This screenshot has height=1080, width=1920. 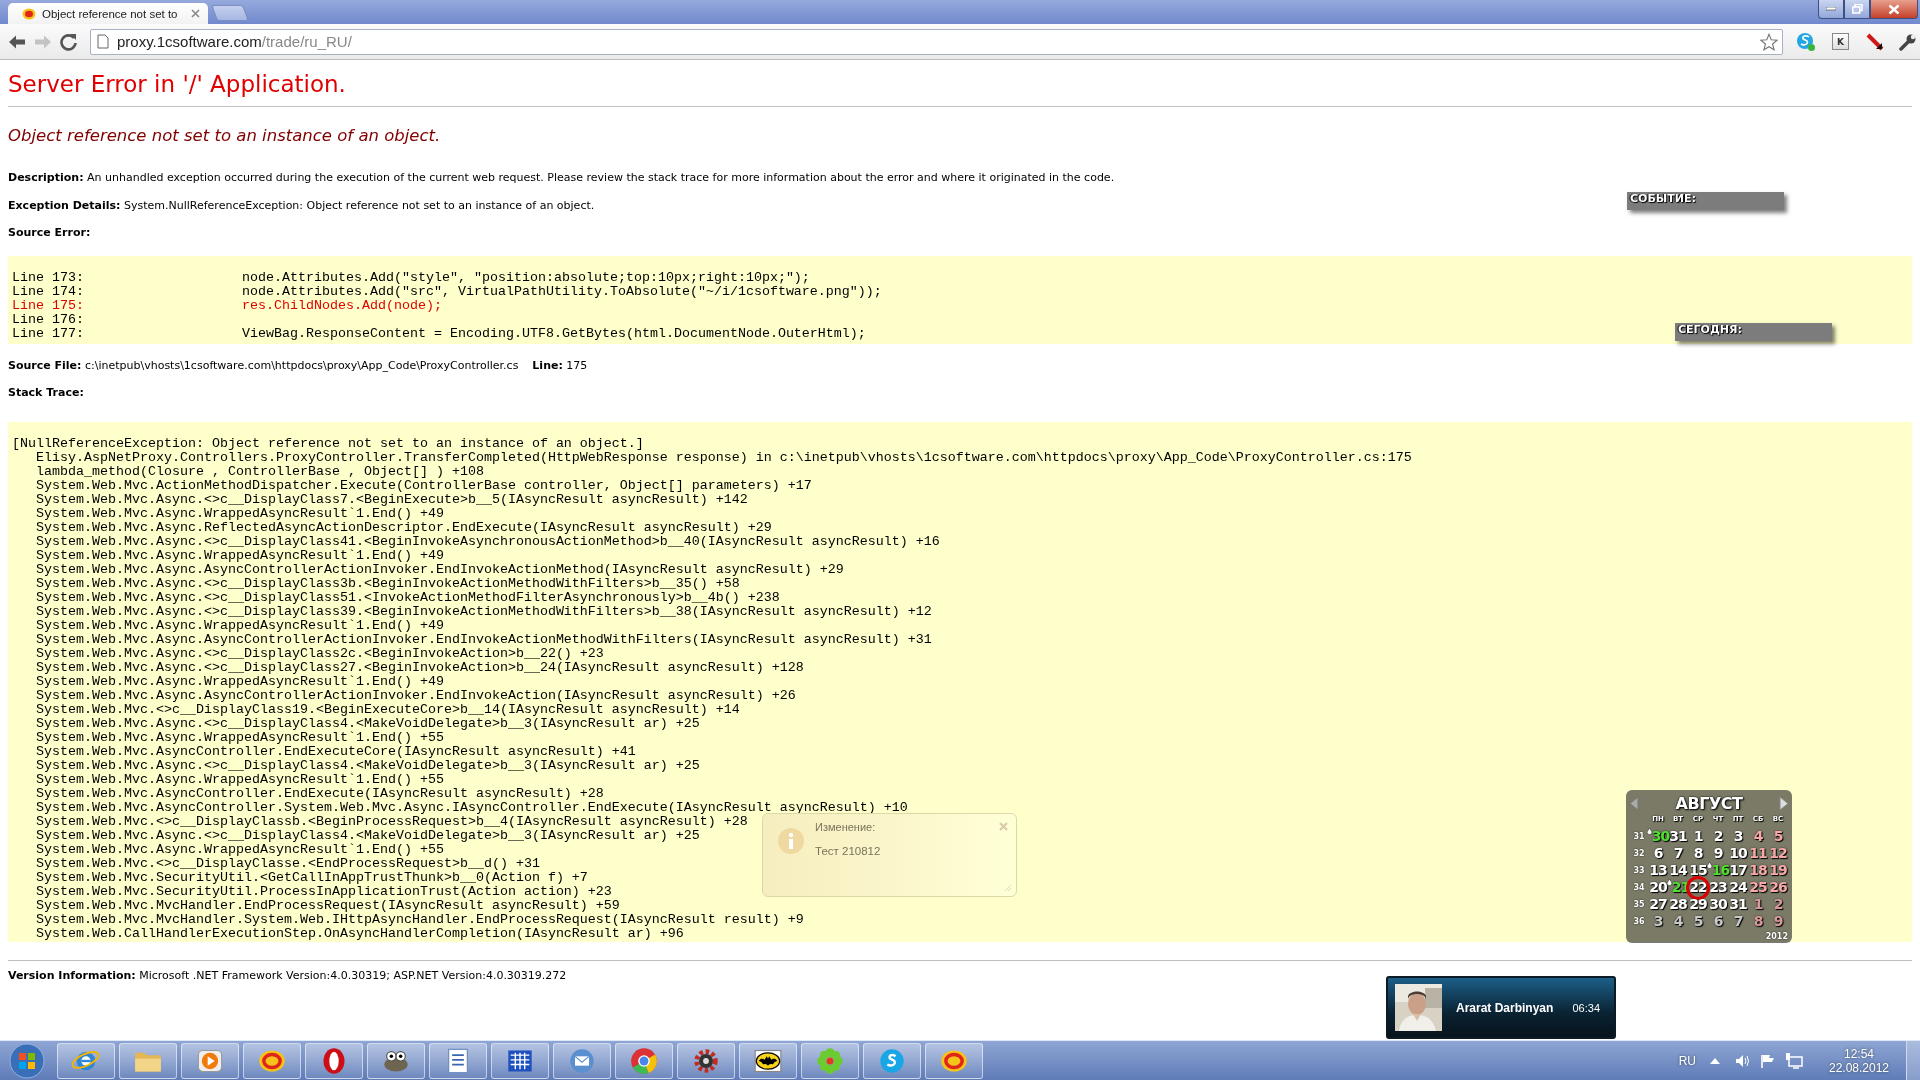 What do you see at coordinates (17, 41) in the screenshot?
I see `back-button` at bounding box center [17, 41].